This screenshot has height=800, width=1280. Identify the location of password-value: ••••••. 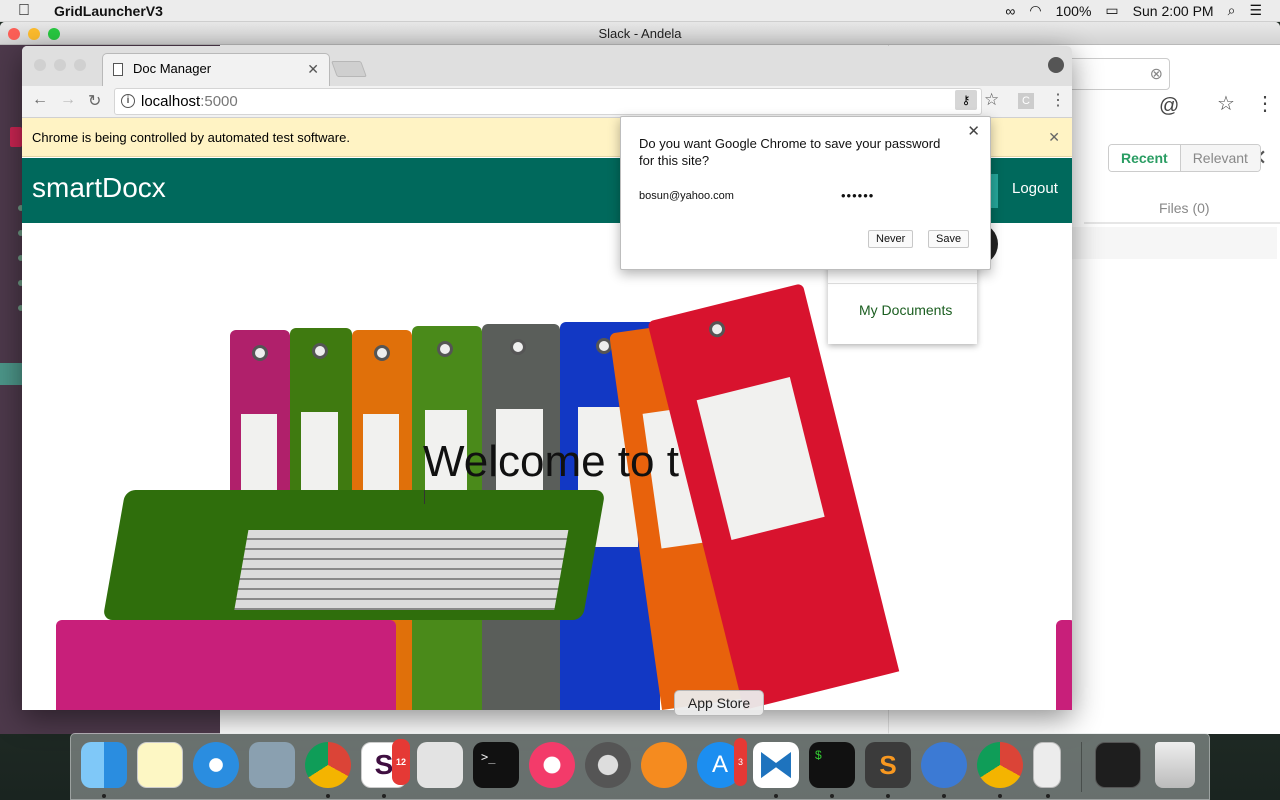
(857, 195).